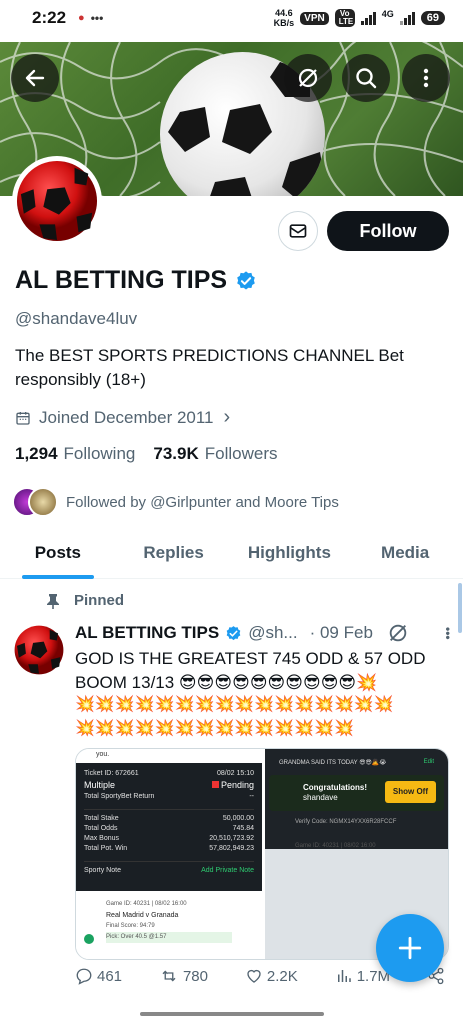  What do you see at coordinates (43, 502) in the screenshot?
I see `follower-avatar` at bounding box center [43, 502].